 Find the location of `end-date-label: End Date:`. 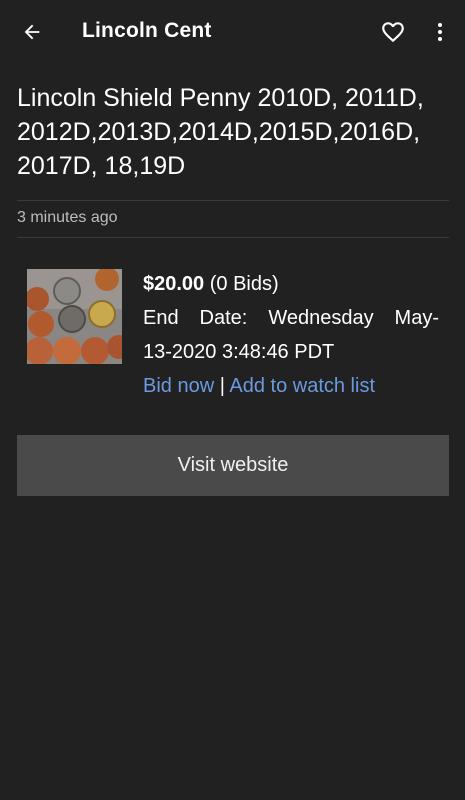

end-date-label: End Date: is located at coordinates (195, 318).